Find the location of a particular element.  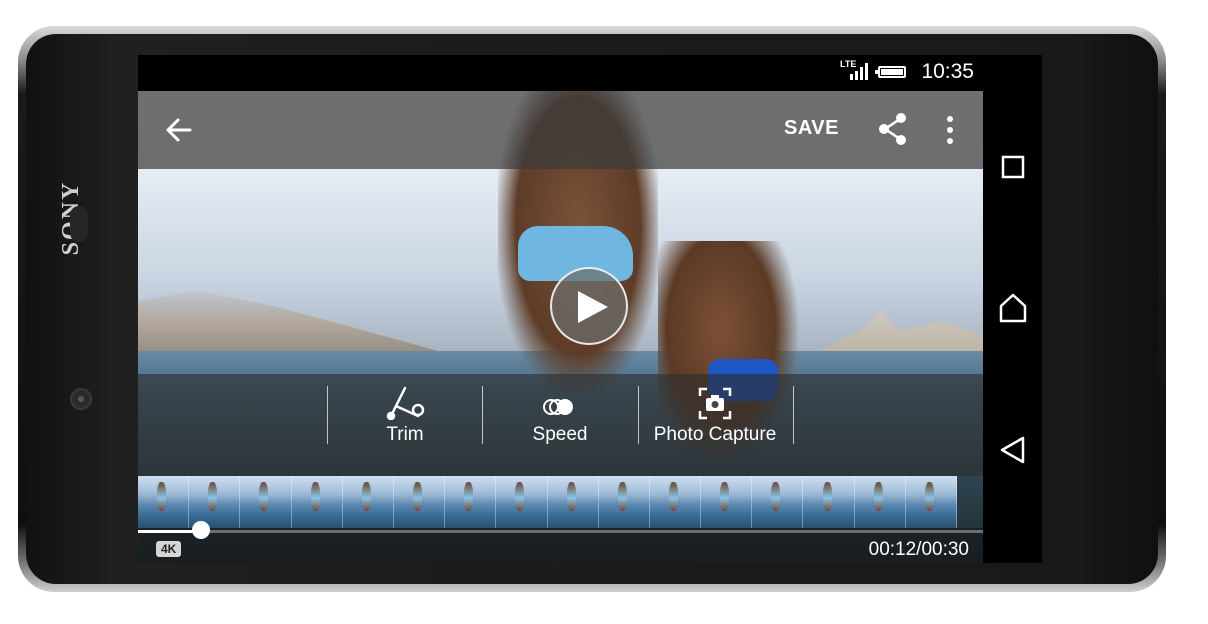

scrub-handle is located at coordinates (201, 530).